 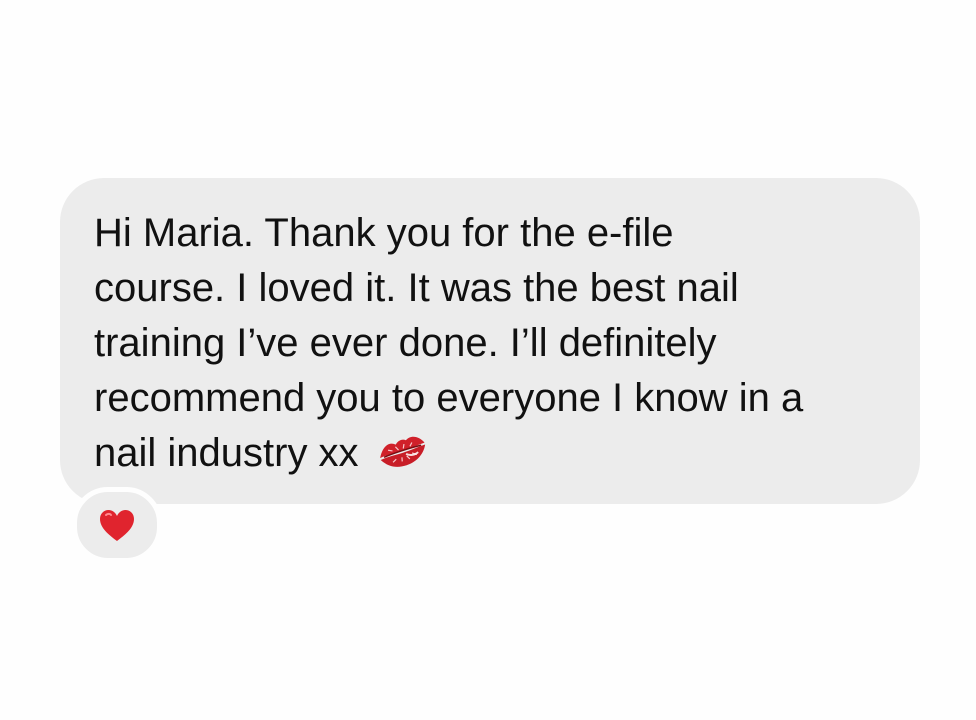 I want to click on message-line: course. I loved it. It was the best nail, so click(x=416, y=288).